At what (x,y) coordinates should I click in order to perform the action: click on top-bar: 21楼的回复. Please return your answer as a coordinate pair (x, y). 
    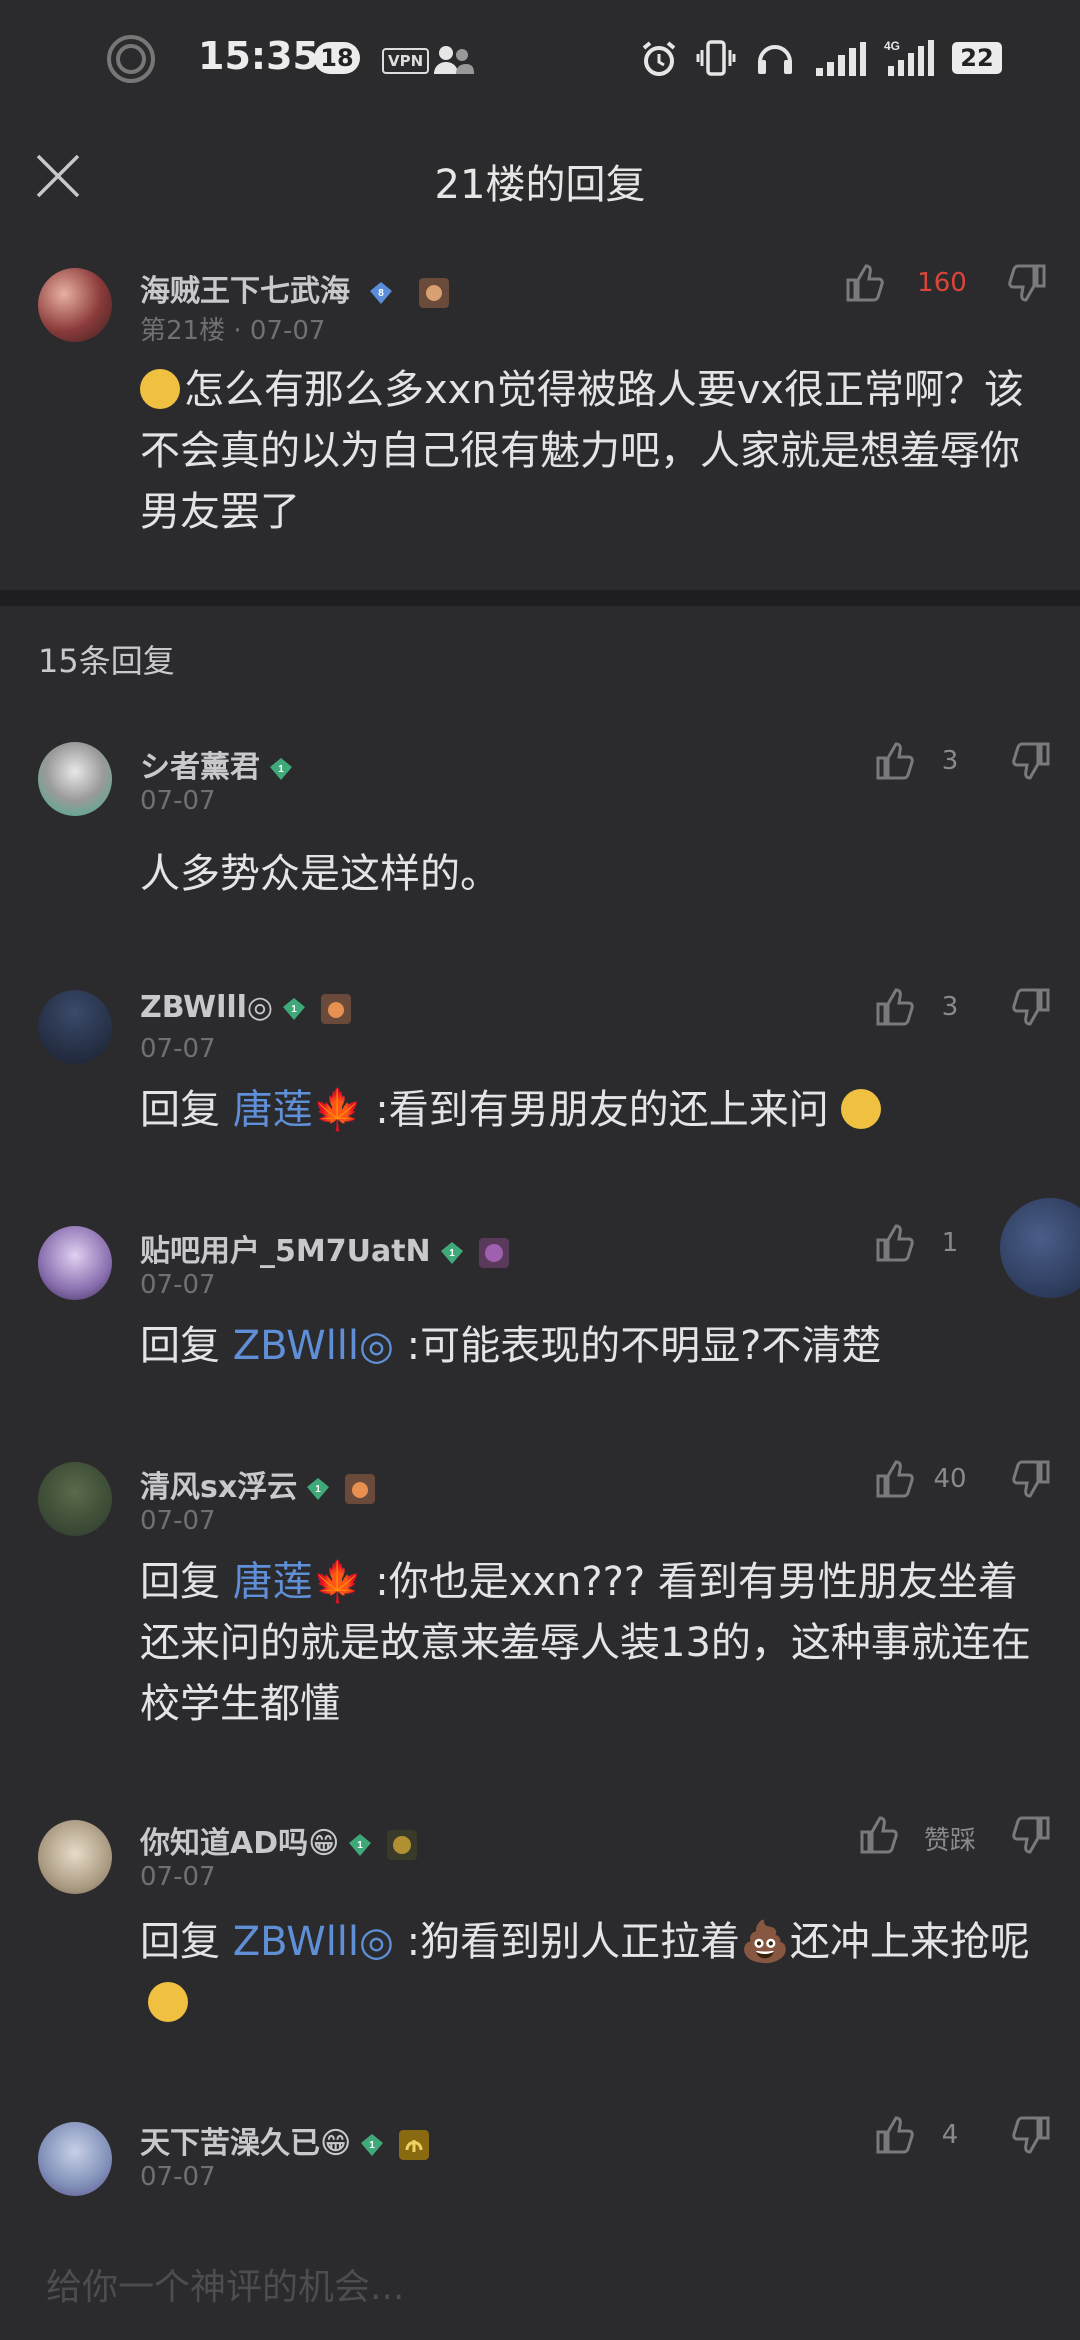
    Looking at the image, I should click on (540, 175).